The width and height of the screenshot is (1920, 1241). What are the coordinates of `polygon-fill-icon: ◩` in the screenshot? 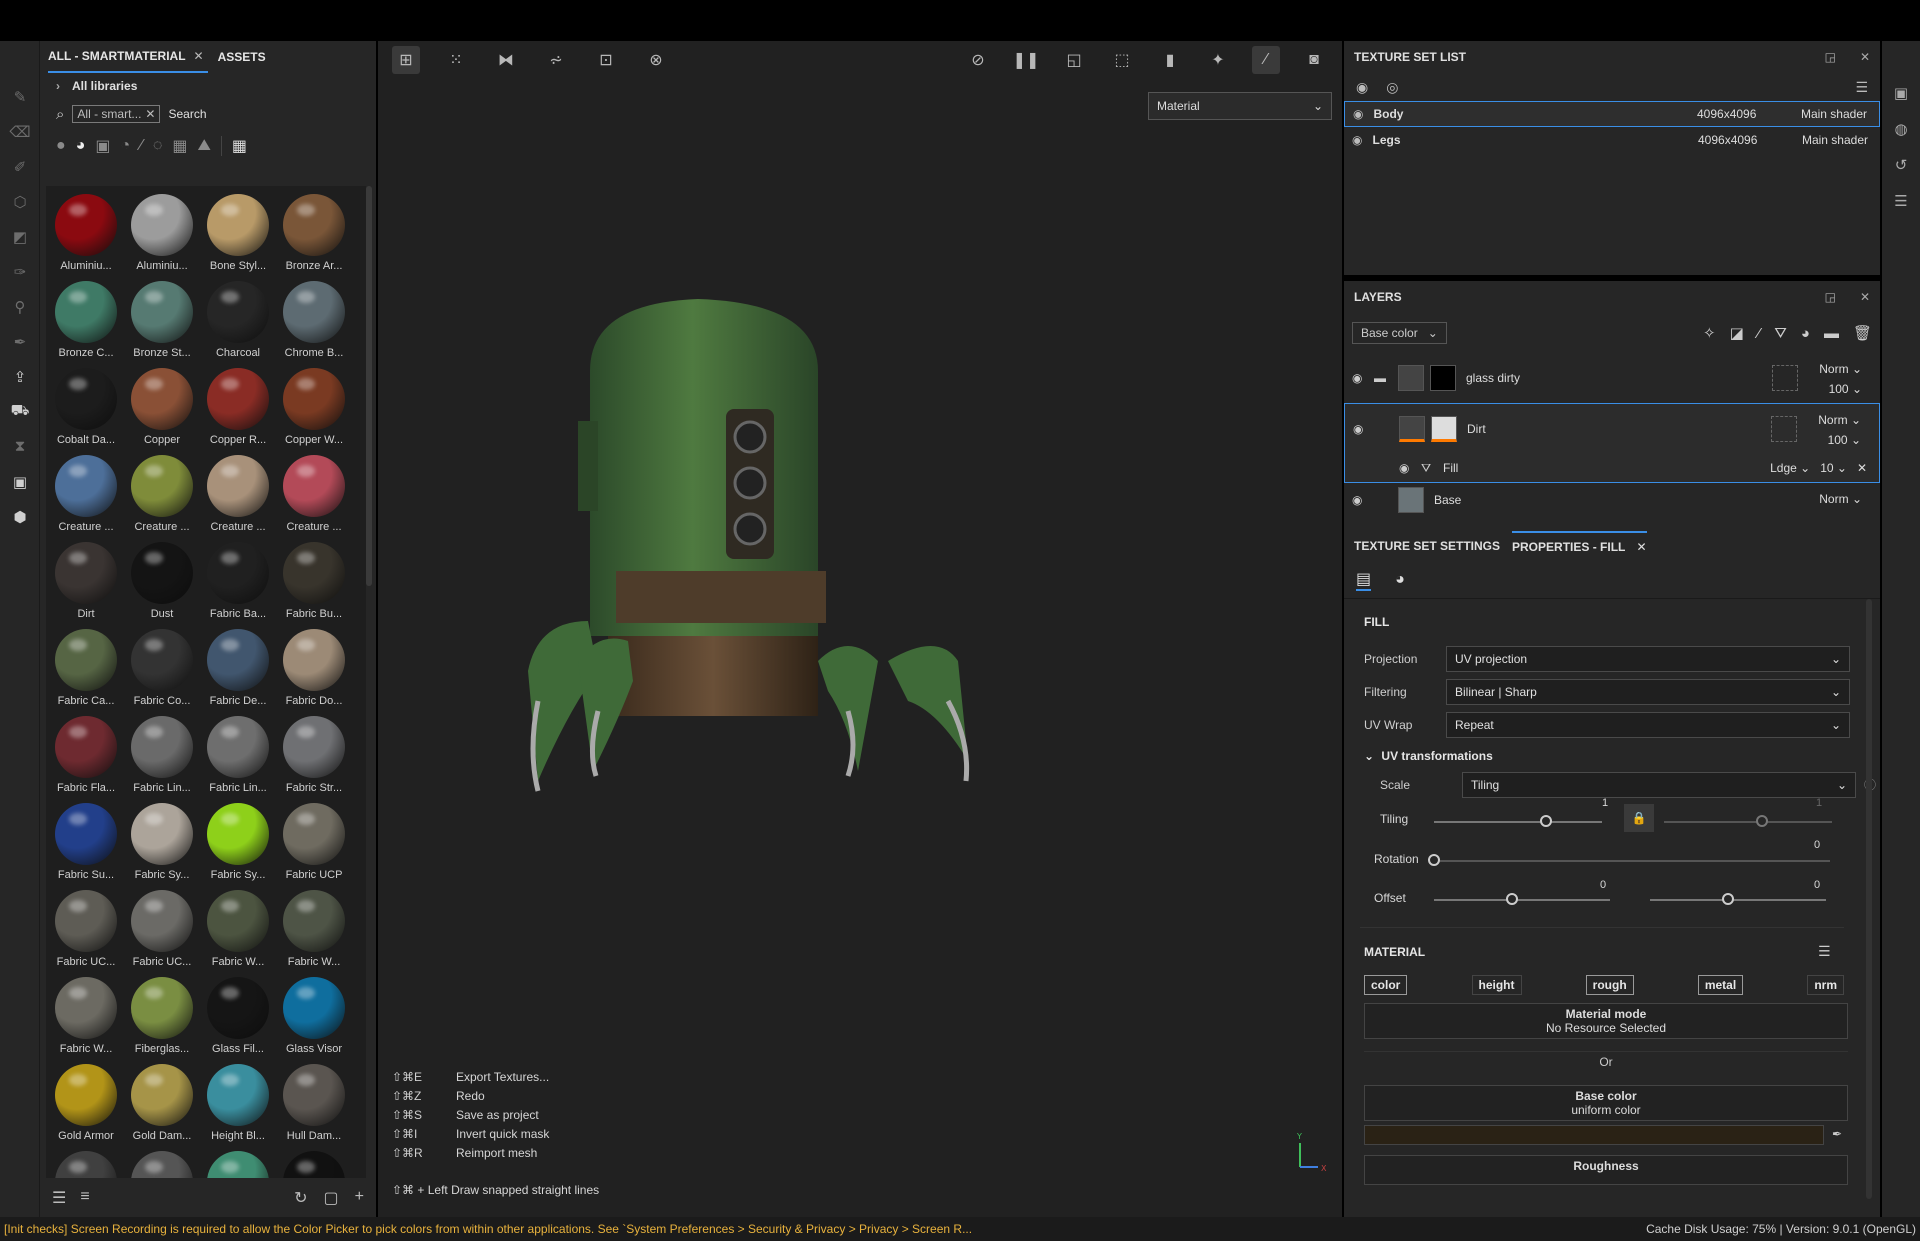 It's located at (20, 236).